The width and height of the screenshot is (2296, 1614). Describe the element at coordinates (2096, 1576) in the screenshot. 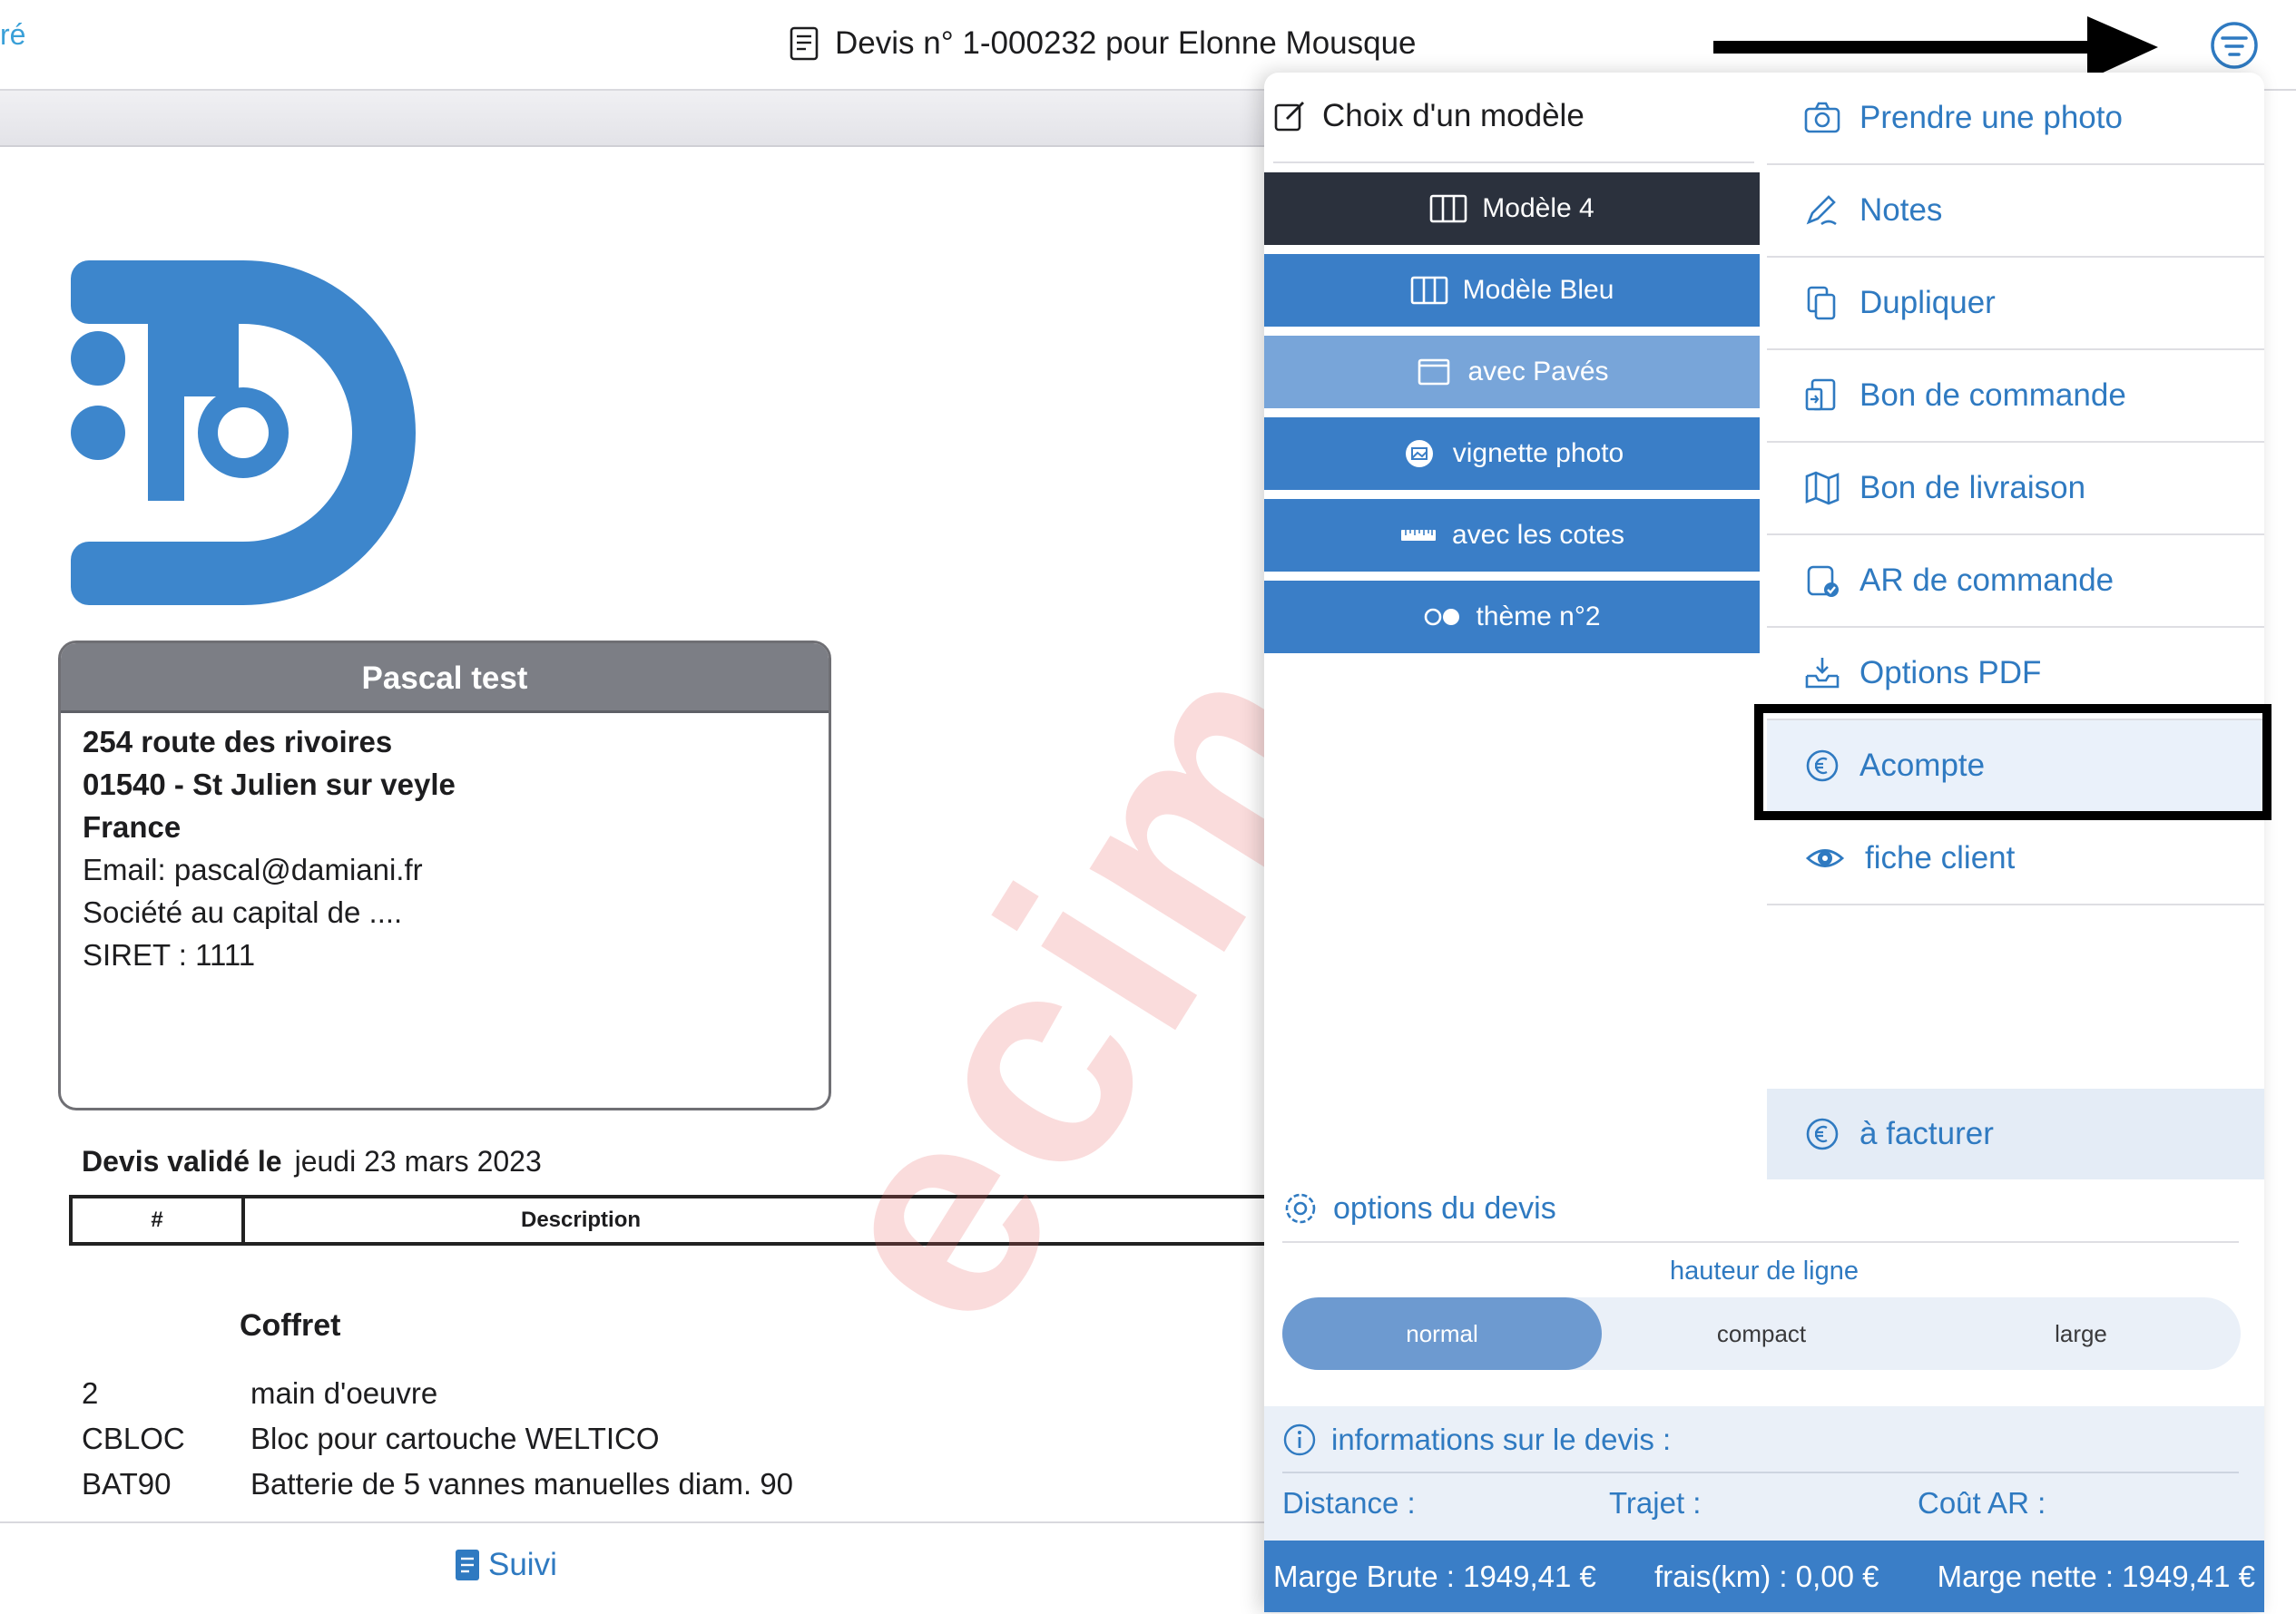

I see `marge-nette: Marge nette : 1949,41 €` at that location.